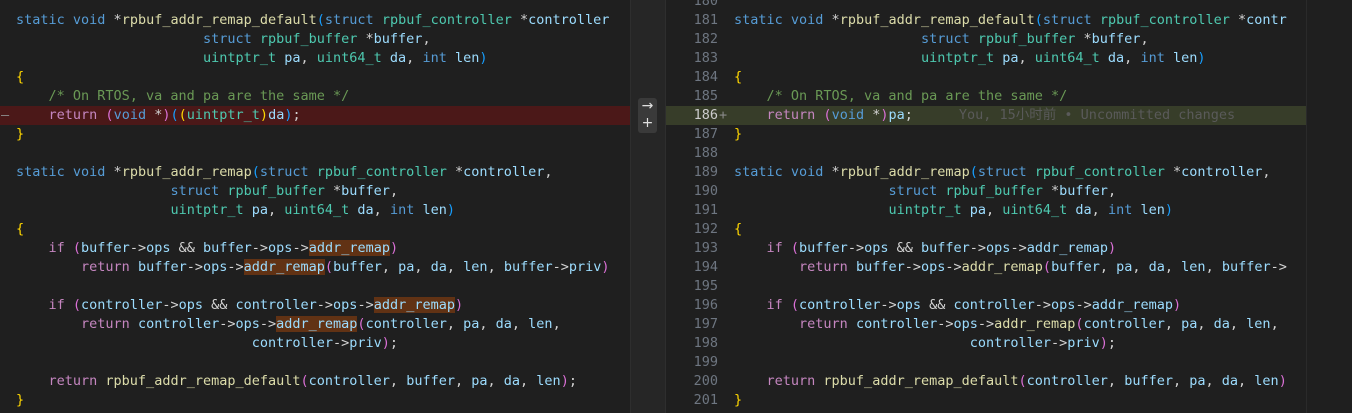 The width and height of the screenshot is (1352, 413). What do you see at coordinates (1329, 206) in the screenshot?
I see `overview-ruler` at bounding box center [1329, 206].